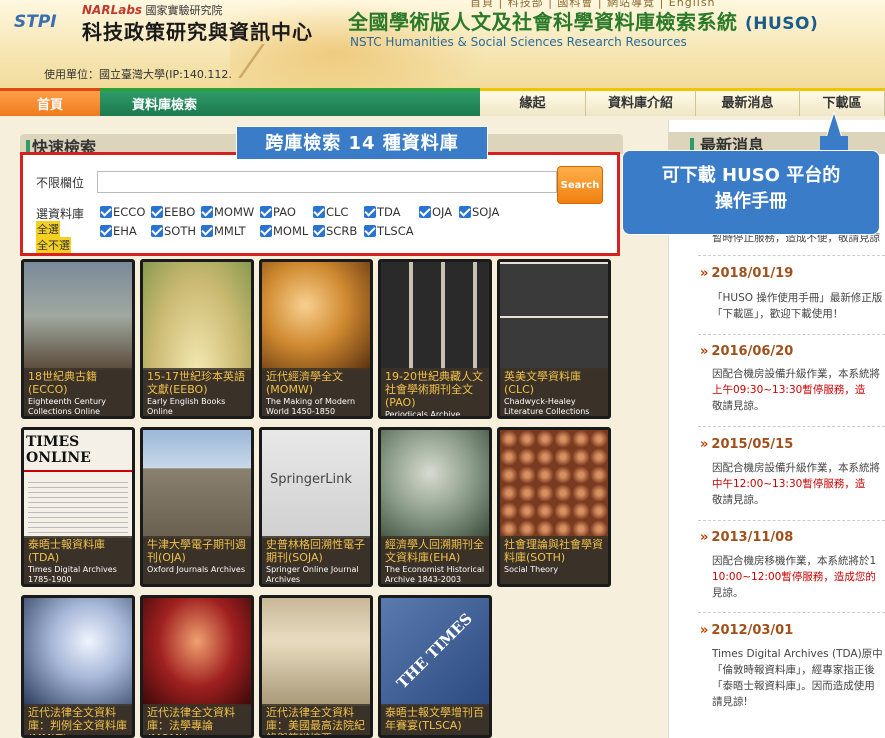  What do you see at coordinates (315, 551) in the screenshot?
I see `tile-title-zh: 史普林格回溯性電子期刊(SOJA)` at bounding box center [315, 551].